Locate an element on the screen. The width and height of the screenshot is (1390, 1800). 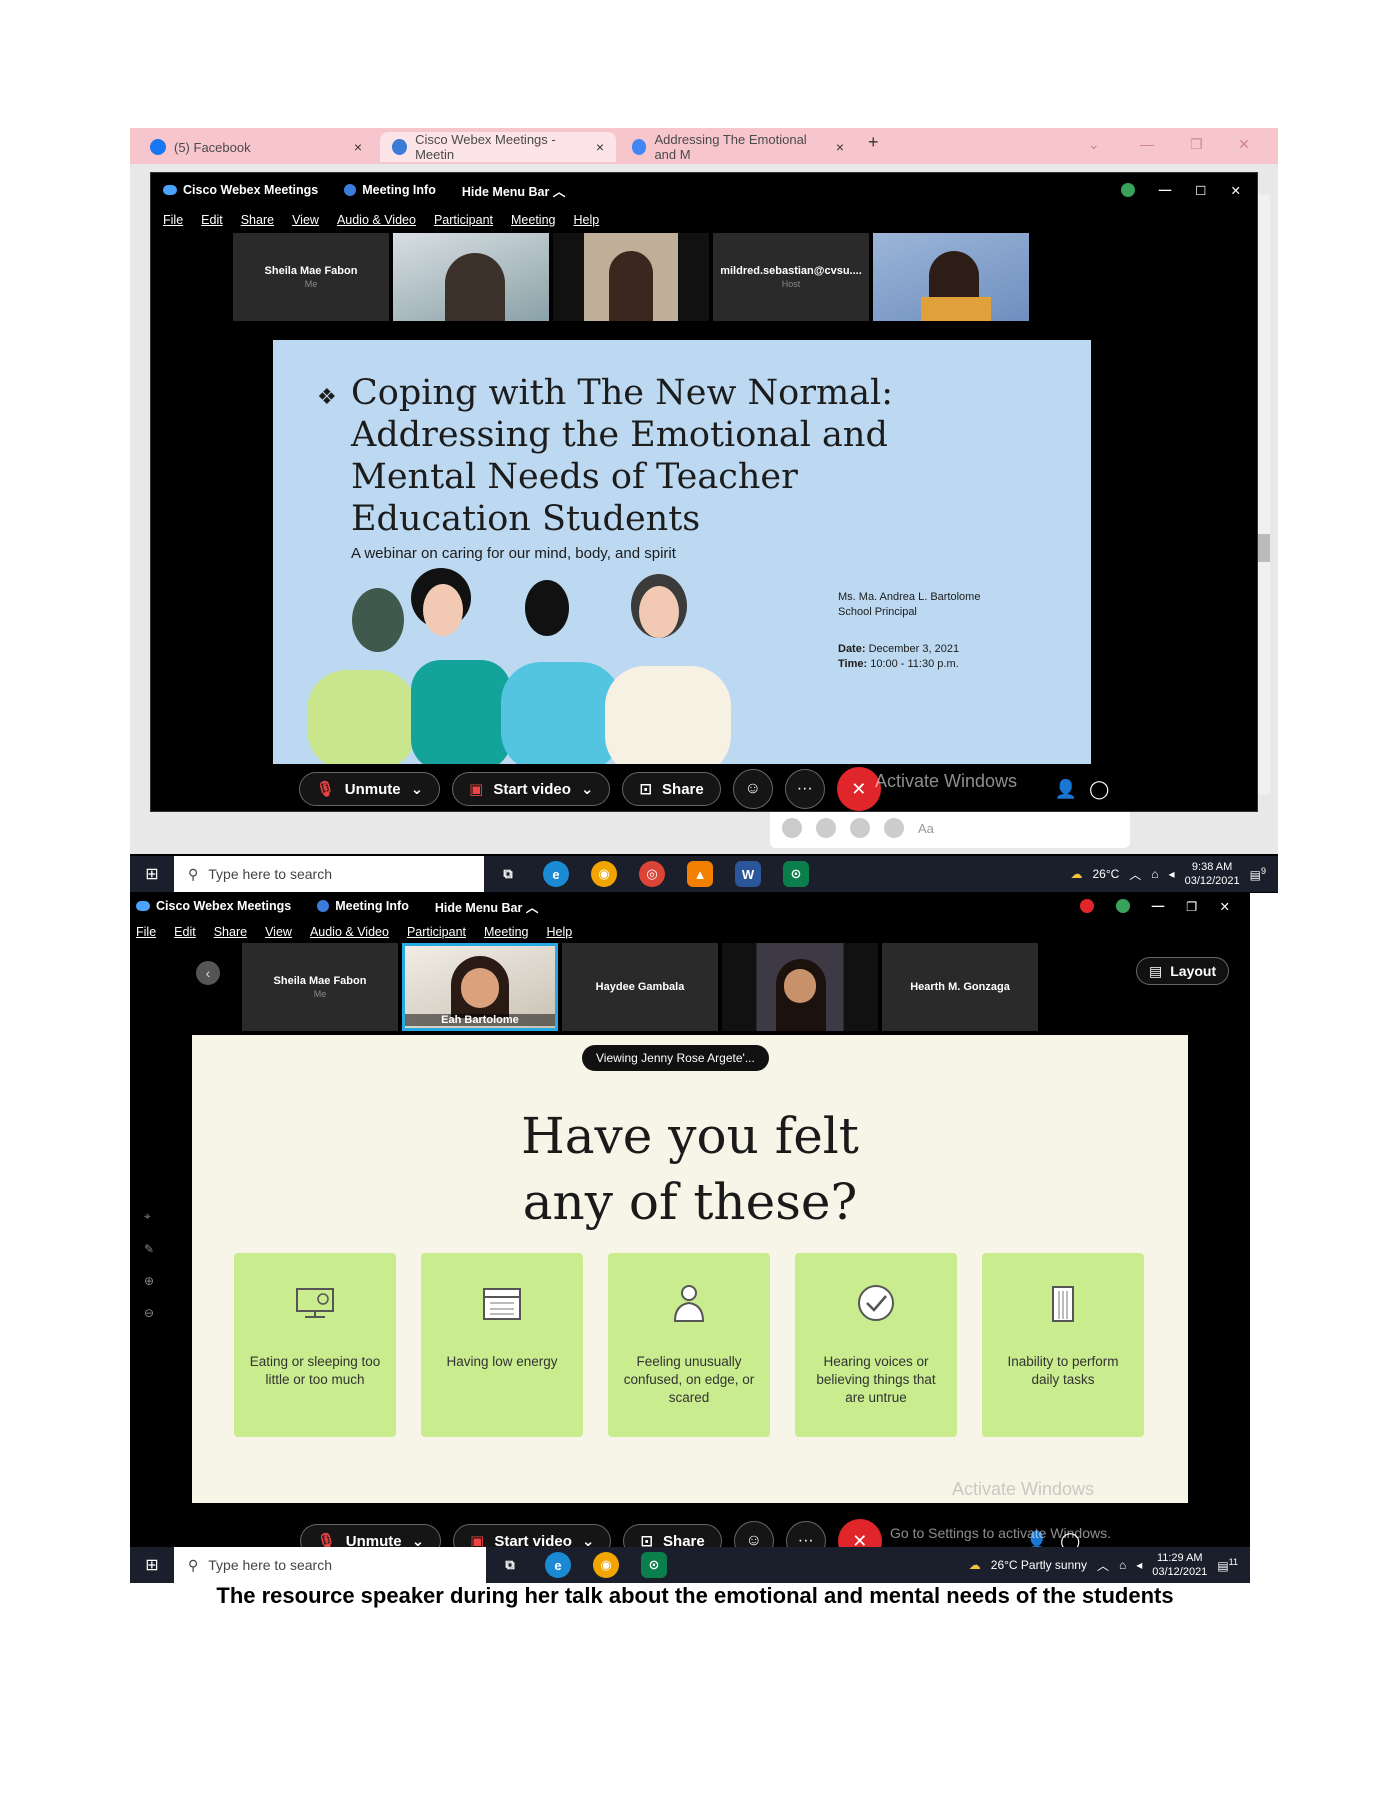
start-video-button: ▣ Start video ⌄ is located at coordinates (531, 789).